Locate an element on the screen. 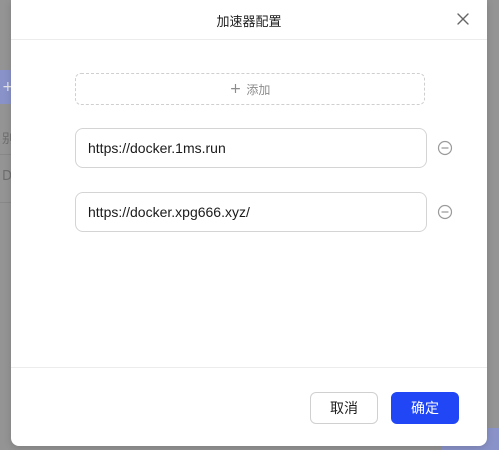 The width and height of the screenshot is (499, 450). add-mirror-button: + 添加 is located at coordinates (250, 89).